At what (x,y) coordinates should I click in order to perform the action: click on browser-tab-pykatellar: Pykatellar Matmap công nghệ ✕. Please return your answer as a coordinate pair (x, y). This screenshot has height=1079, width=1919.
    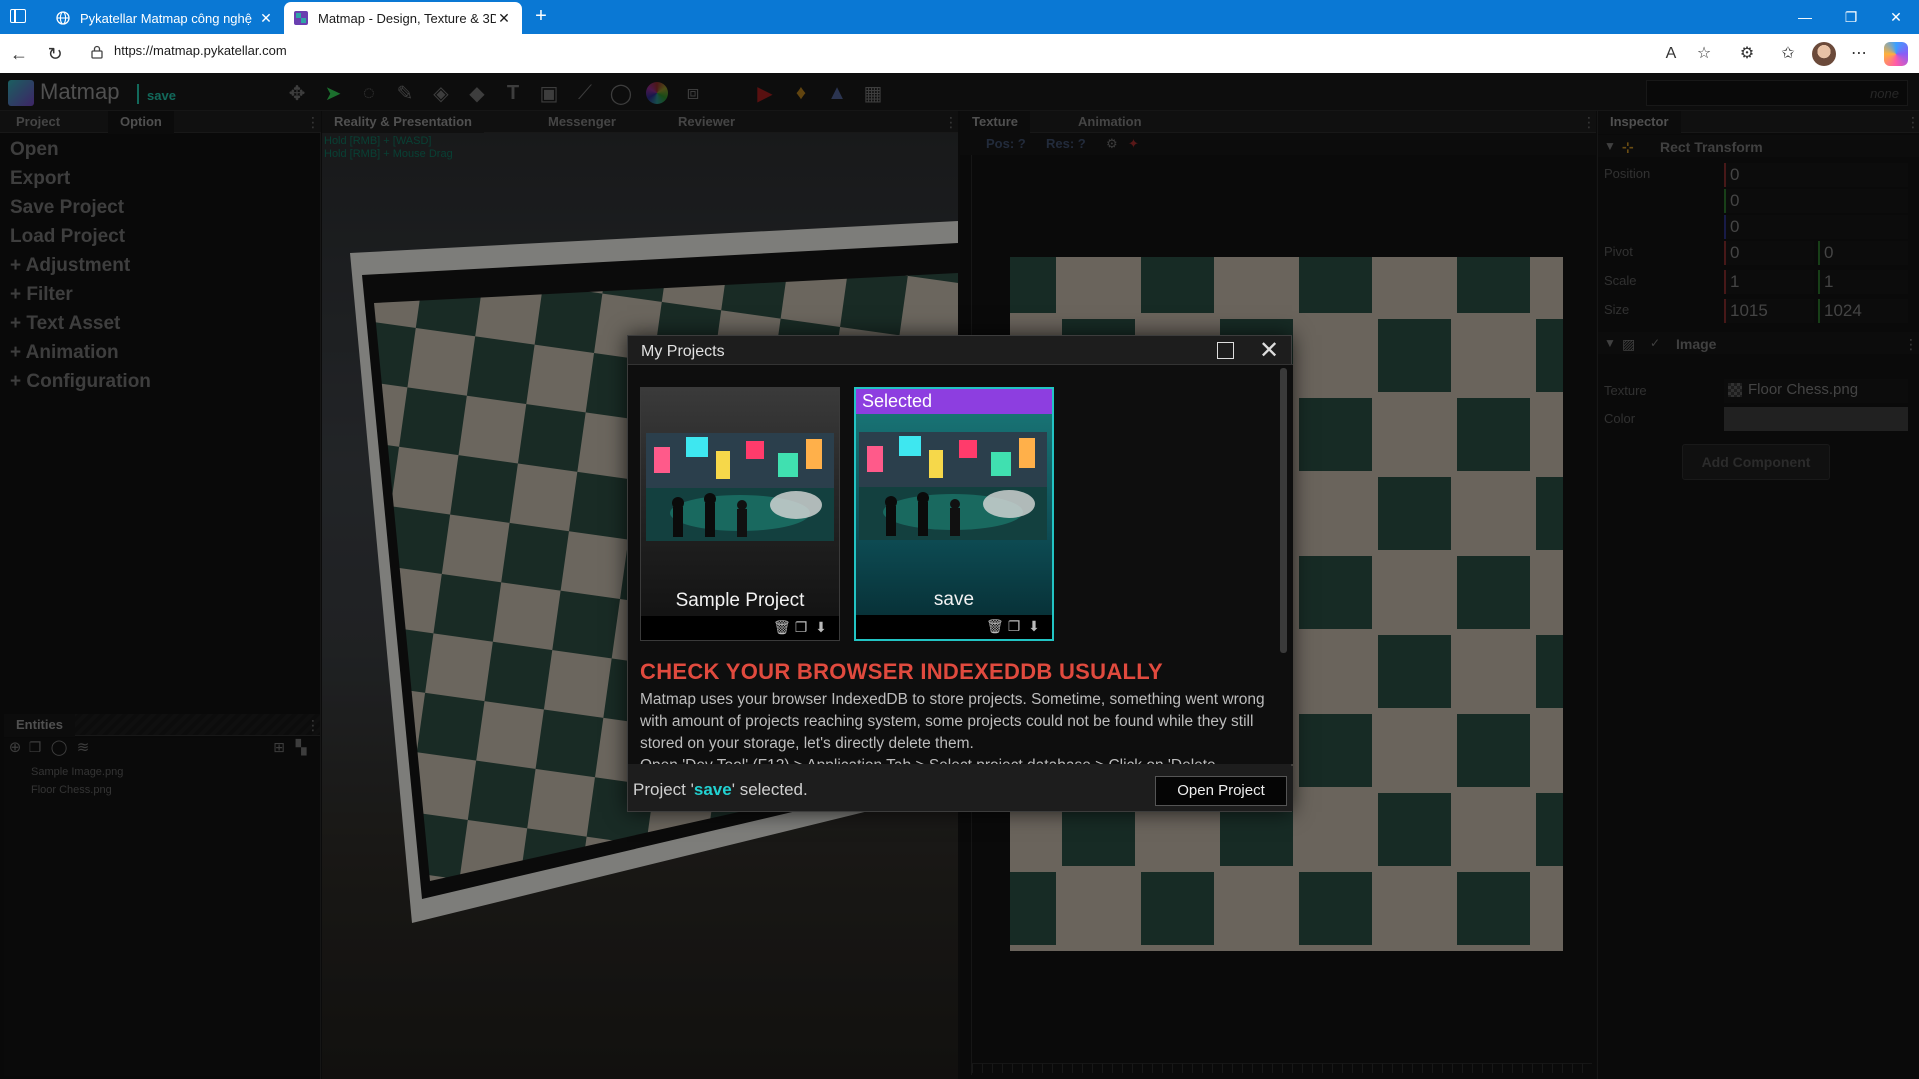
    Looking at the image, I should click on (165, 18).